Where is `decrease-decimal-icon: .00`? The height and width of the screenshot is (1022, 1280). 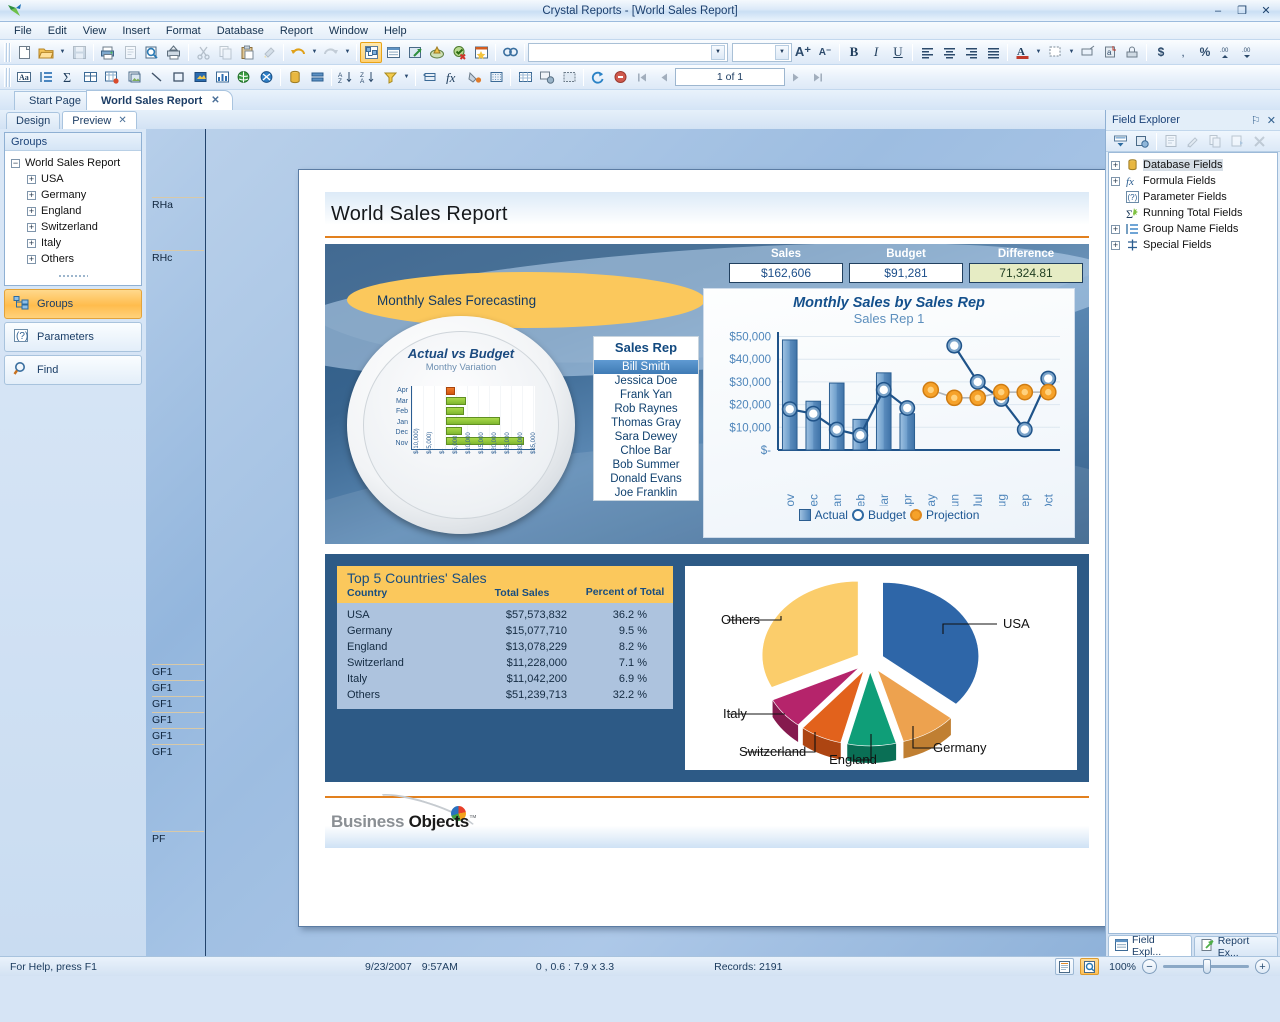
decrease-decimal-icon: .00 is located at coordinates (1249, 52).